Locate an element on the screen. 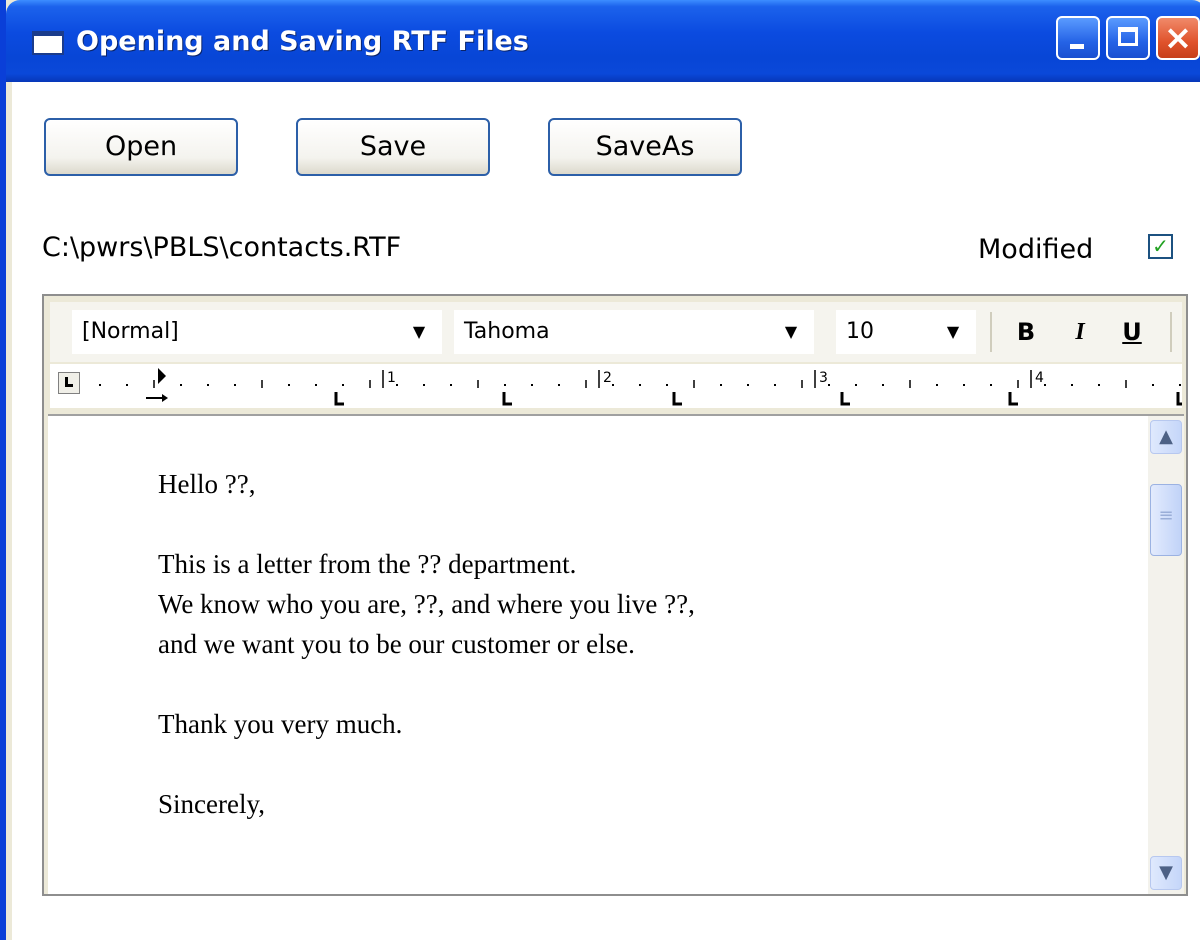 The width and height of the screenshot is (1200, 940). ruler-scale: 1 2 3 4 is located at coordinates (640, 387).